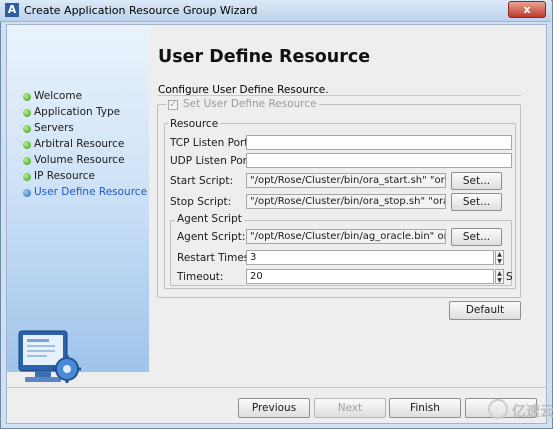 The width and height of the screenshot is (553, 429). Describe the element at coordinates (370, 276) in the screenshot. I see `timeout-input: 20` at that location.